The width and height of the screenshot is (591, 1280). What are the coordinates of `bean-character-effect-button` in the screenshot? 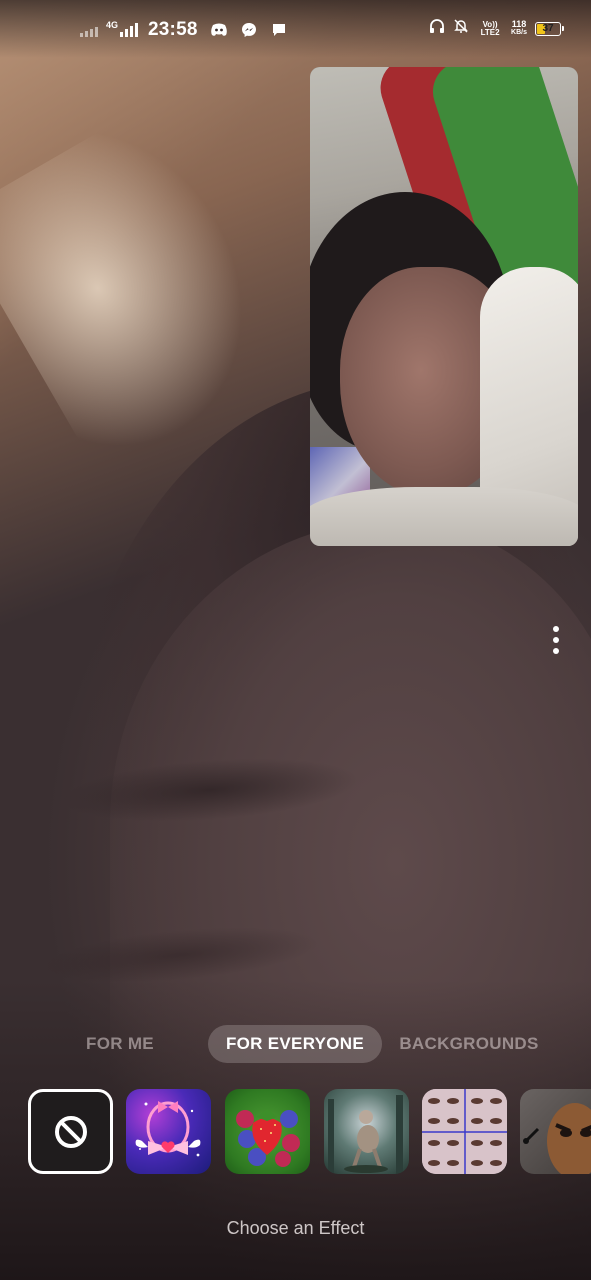 It's located at (555, 1131).